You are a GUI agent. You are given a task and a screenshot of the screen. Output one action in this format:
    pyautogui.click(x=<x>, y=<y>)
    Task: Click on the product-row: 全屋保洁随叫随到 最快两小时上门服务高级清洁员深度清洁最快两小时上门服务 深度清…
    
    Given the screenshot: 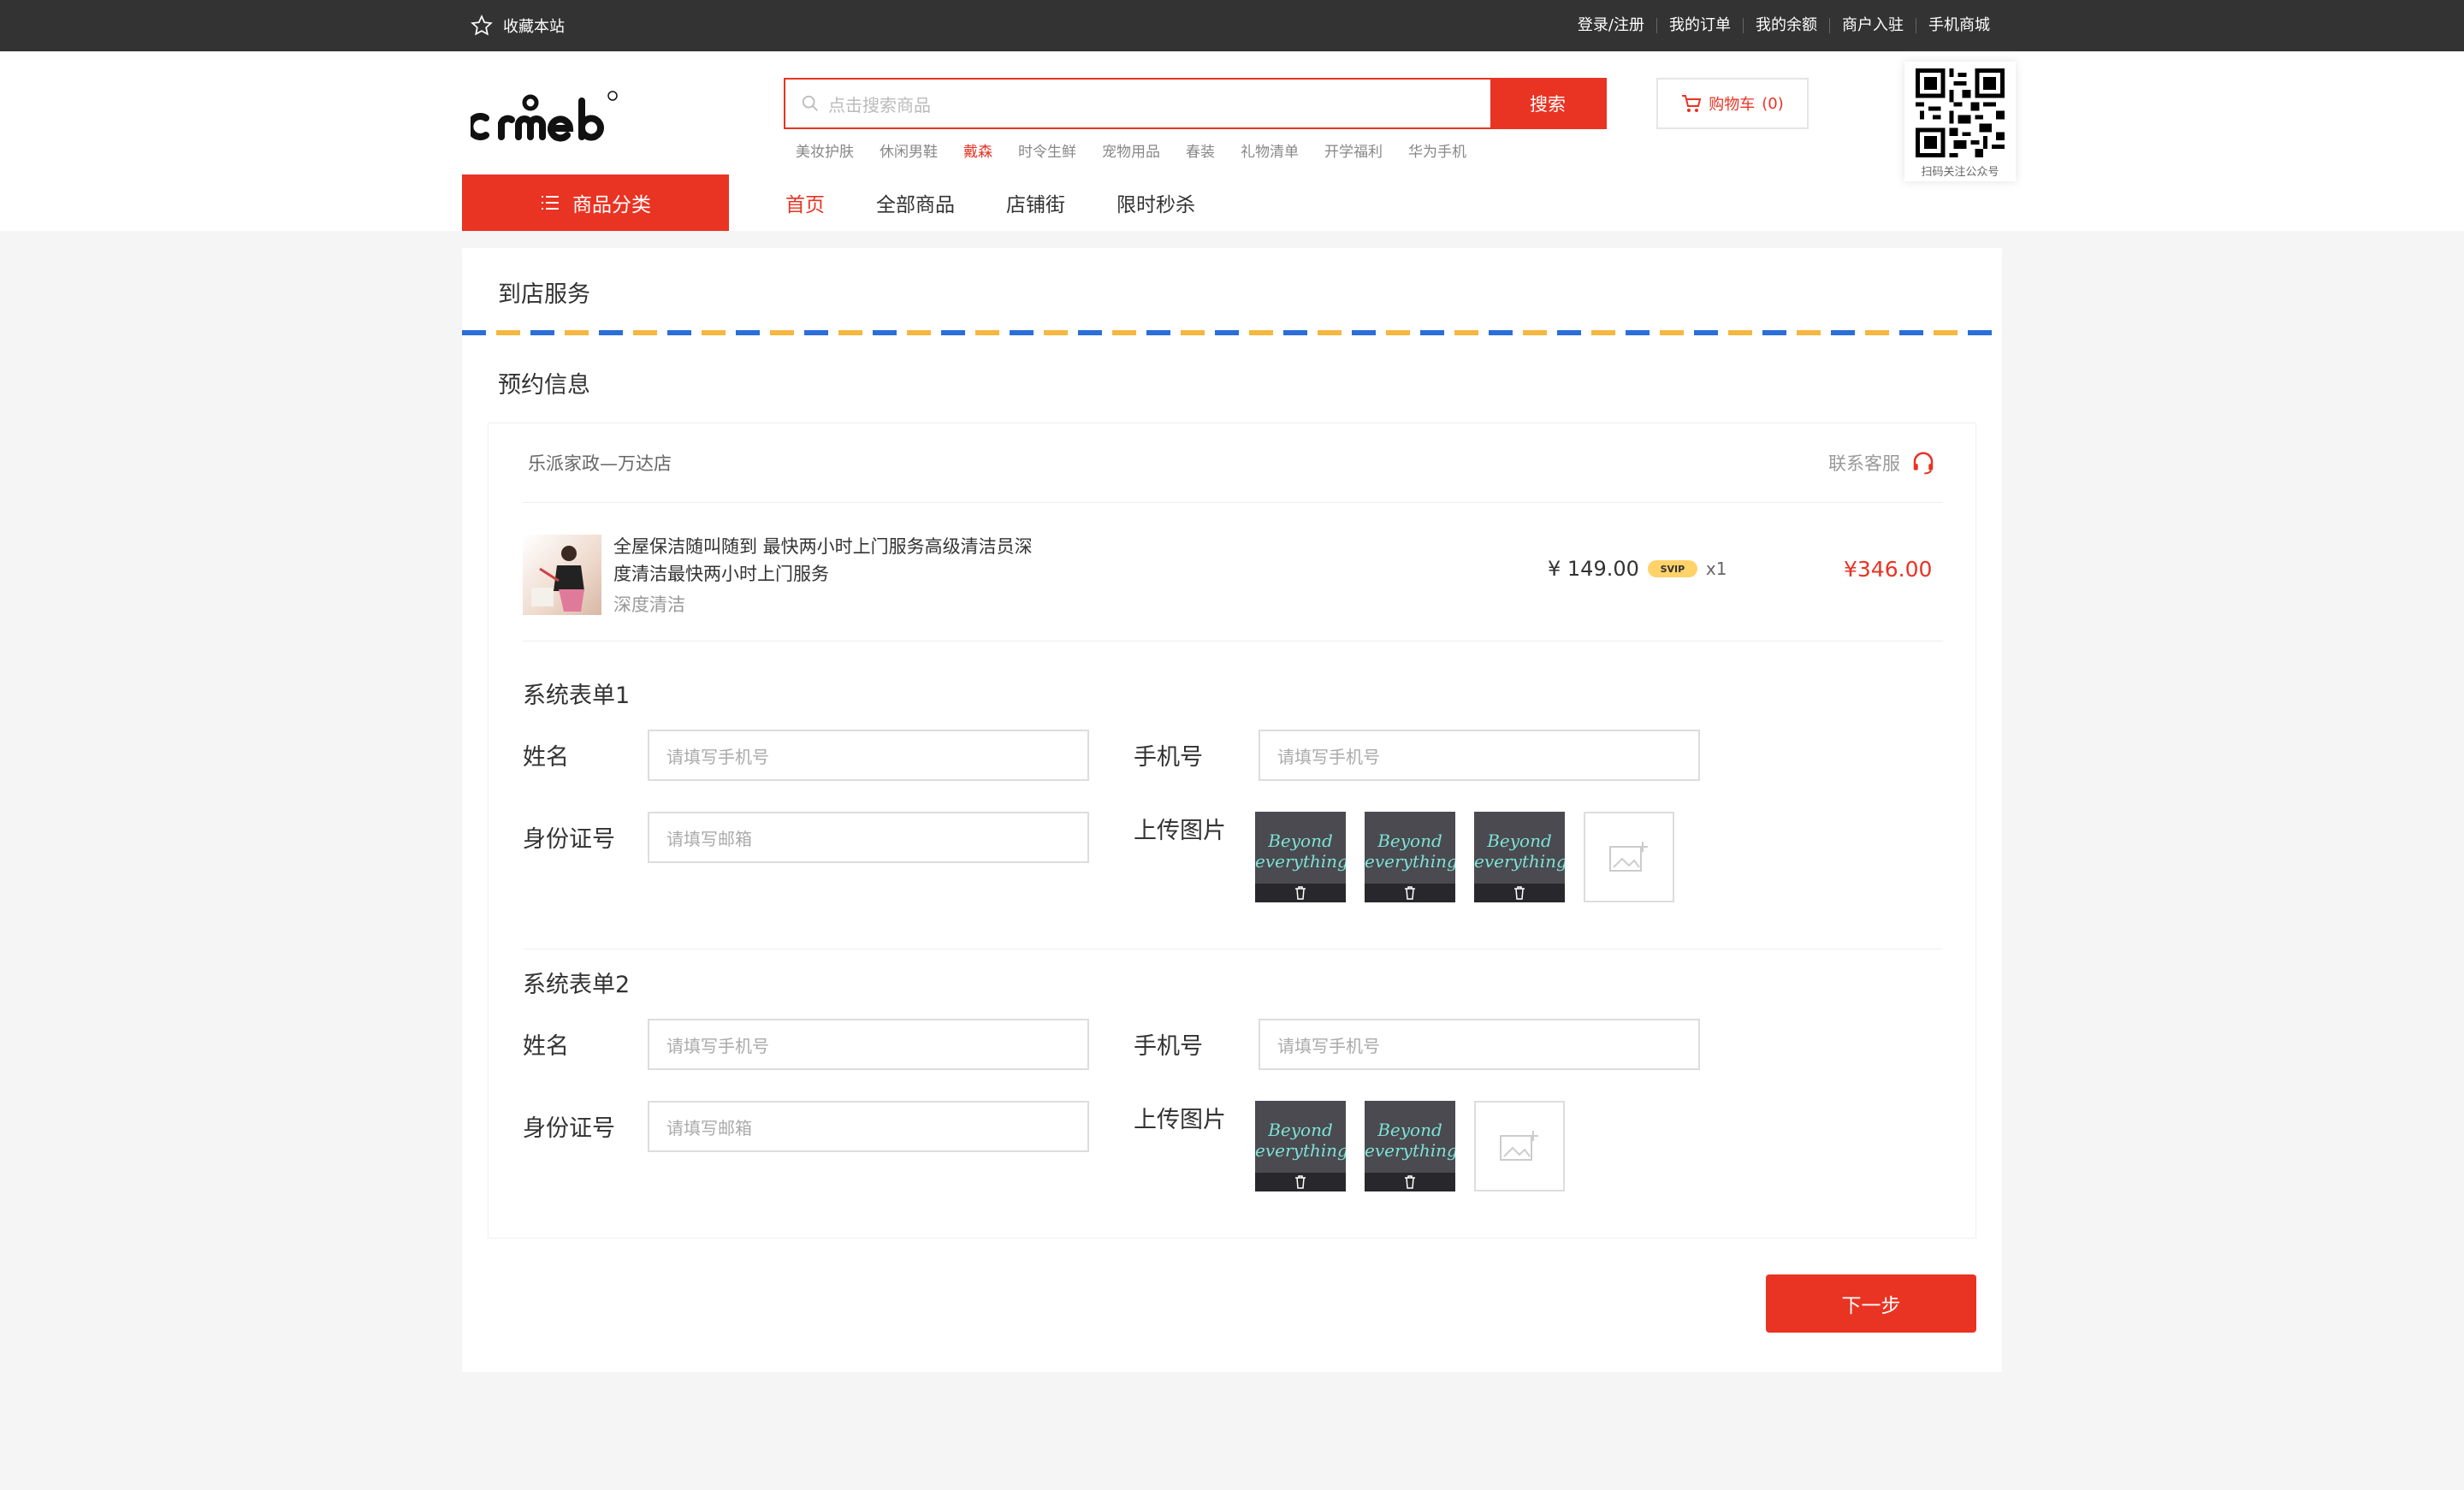 What is the action you would take?
    pyautogui.click(x=1232, y=573)
    